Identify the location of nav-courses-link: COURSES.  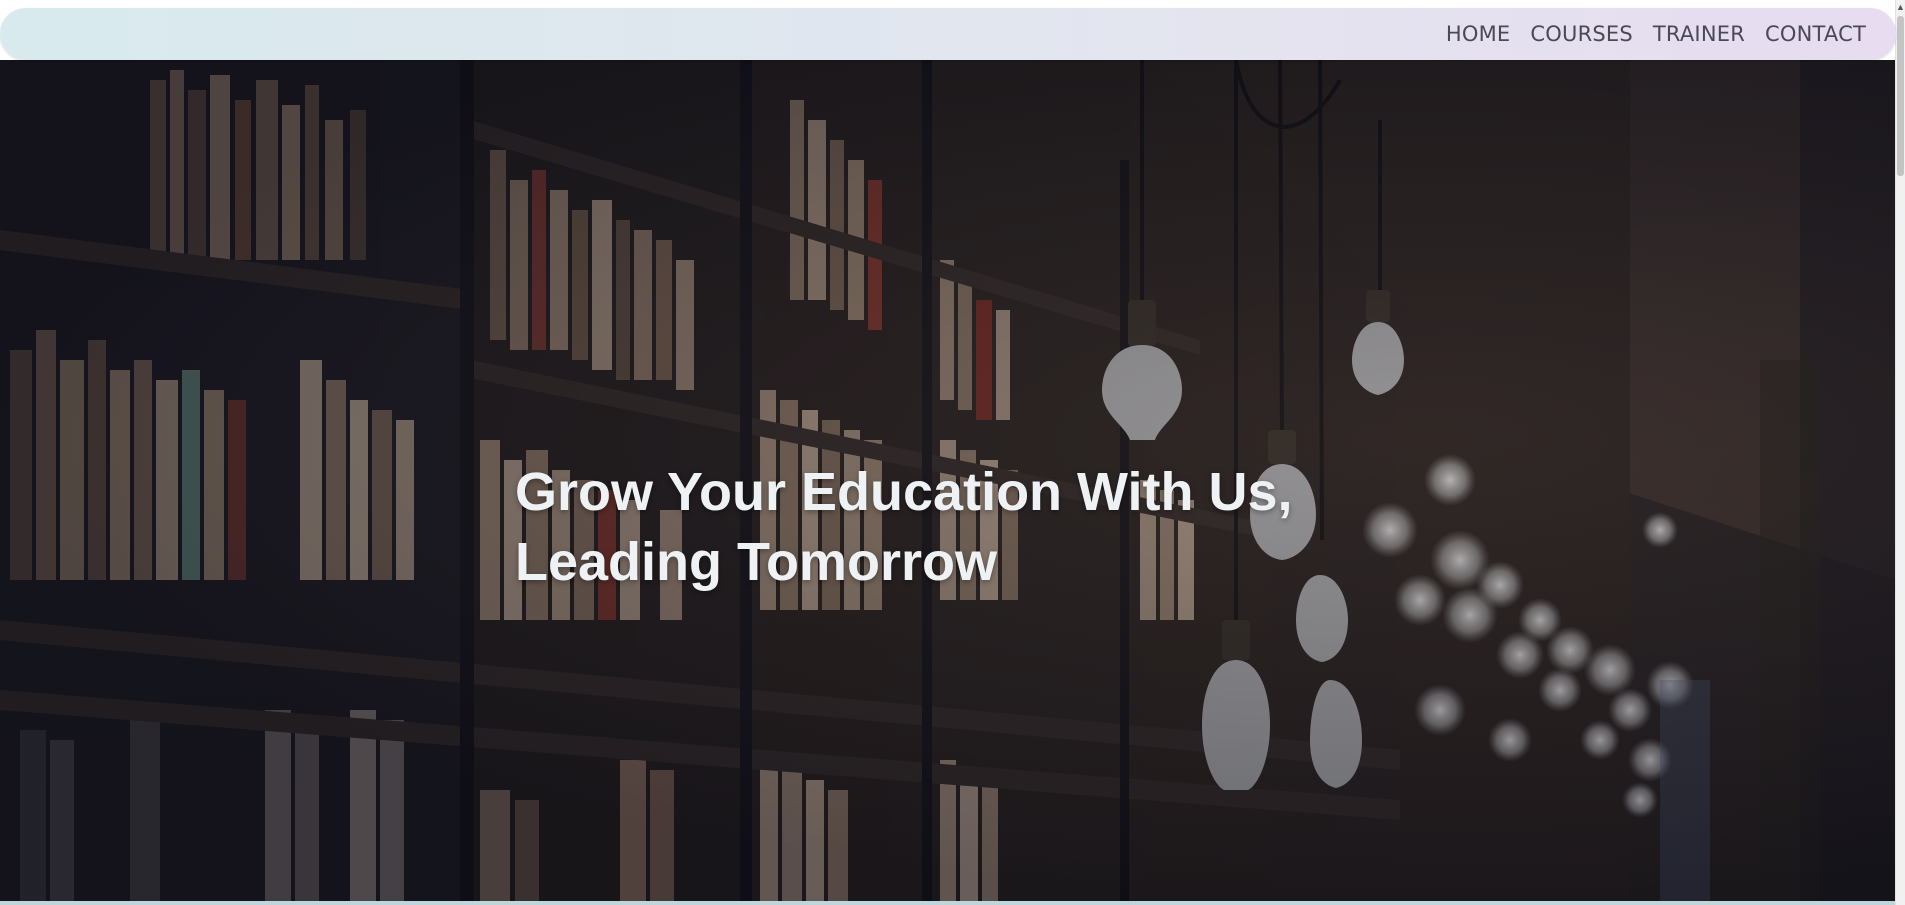
(1581, 34).